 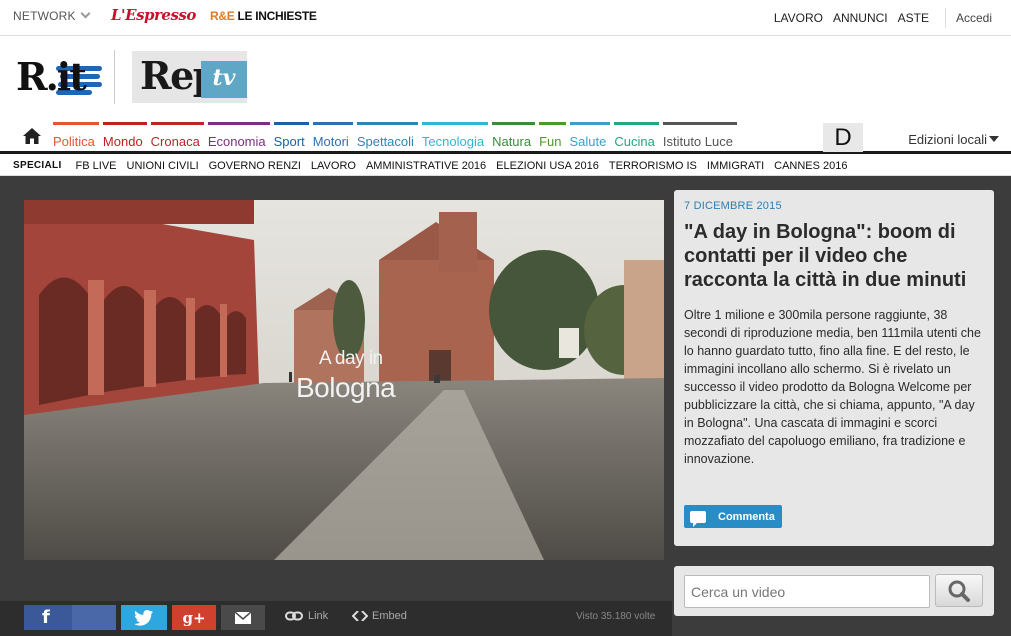 What do you see at coordinates (332, 136) in the screenshot?
I see `nav-item-motori: Motori` at bounding box center [332, 136].